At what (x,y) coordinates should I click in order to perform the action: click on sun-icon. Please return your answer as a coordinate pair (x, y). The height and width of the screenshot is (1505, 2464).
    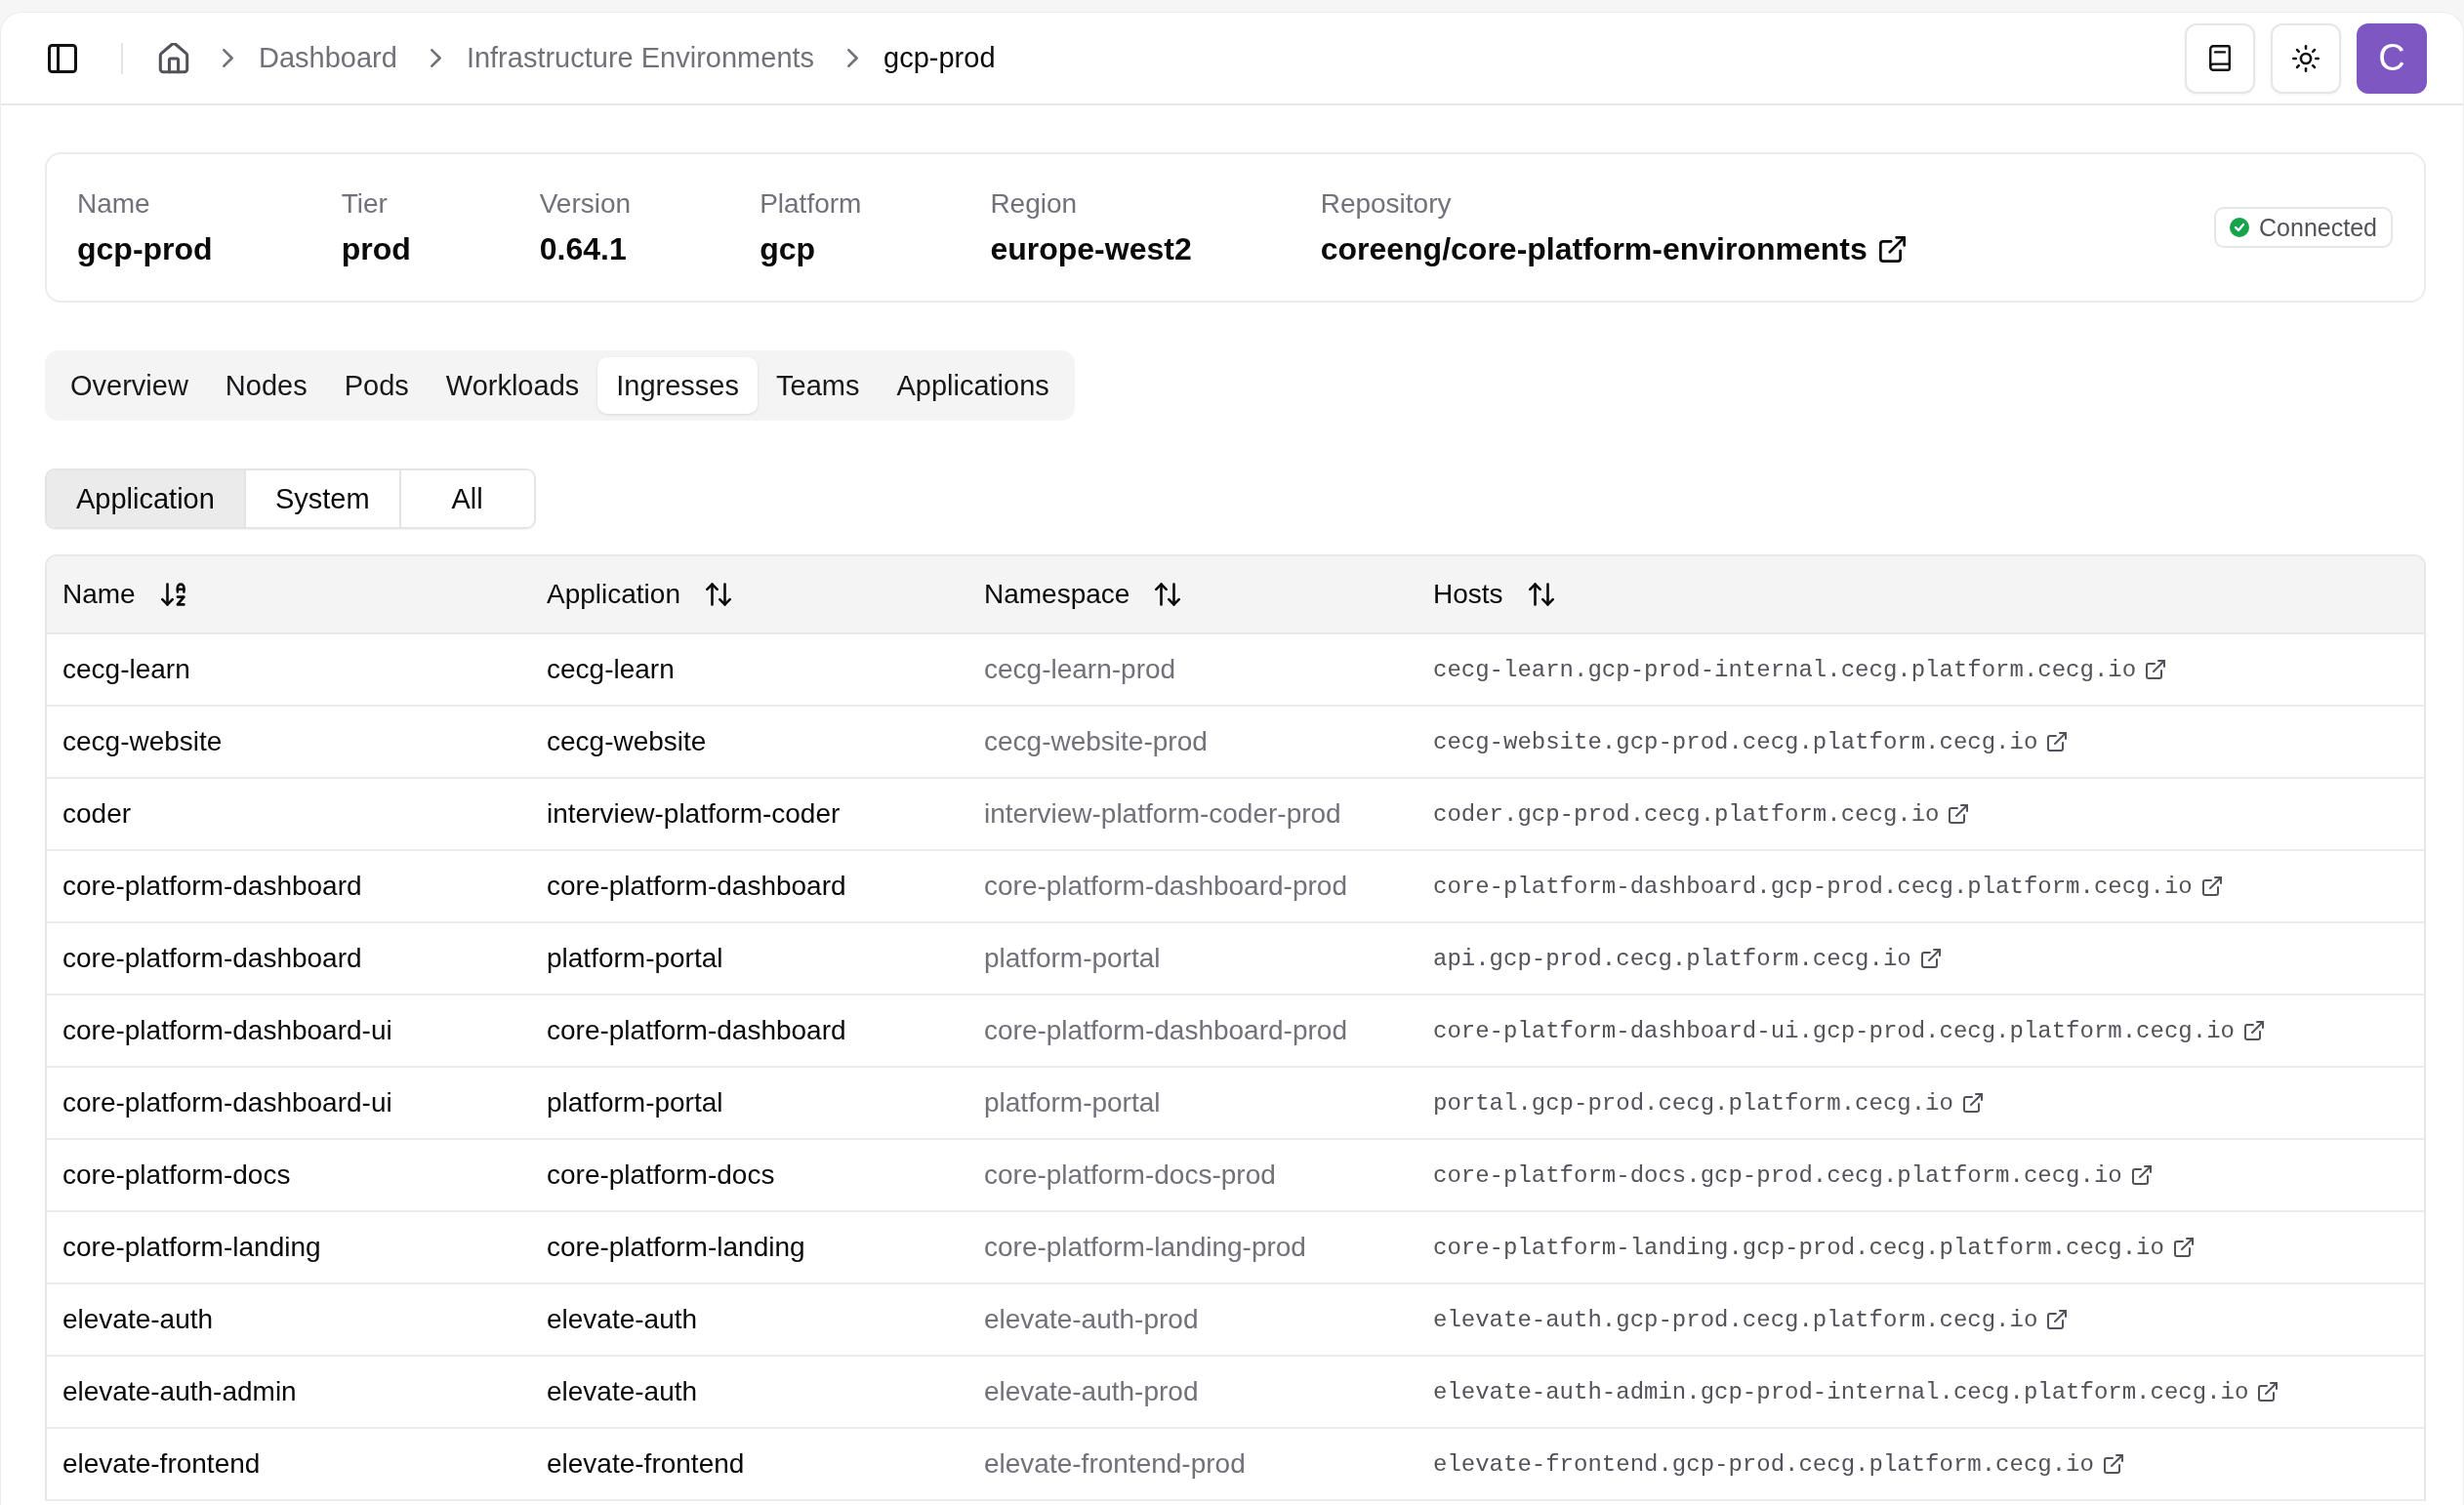
    Looking at the image, I should click on (2306, 58).